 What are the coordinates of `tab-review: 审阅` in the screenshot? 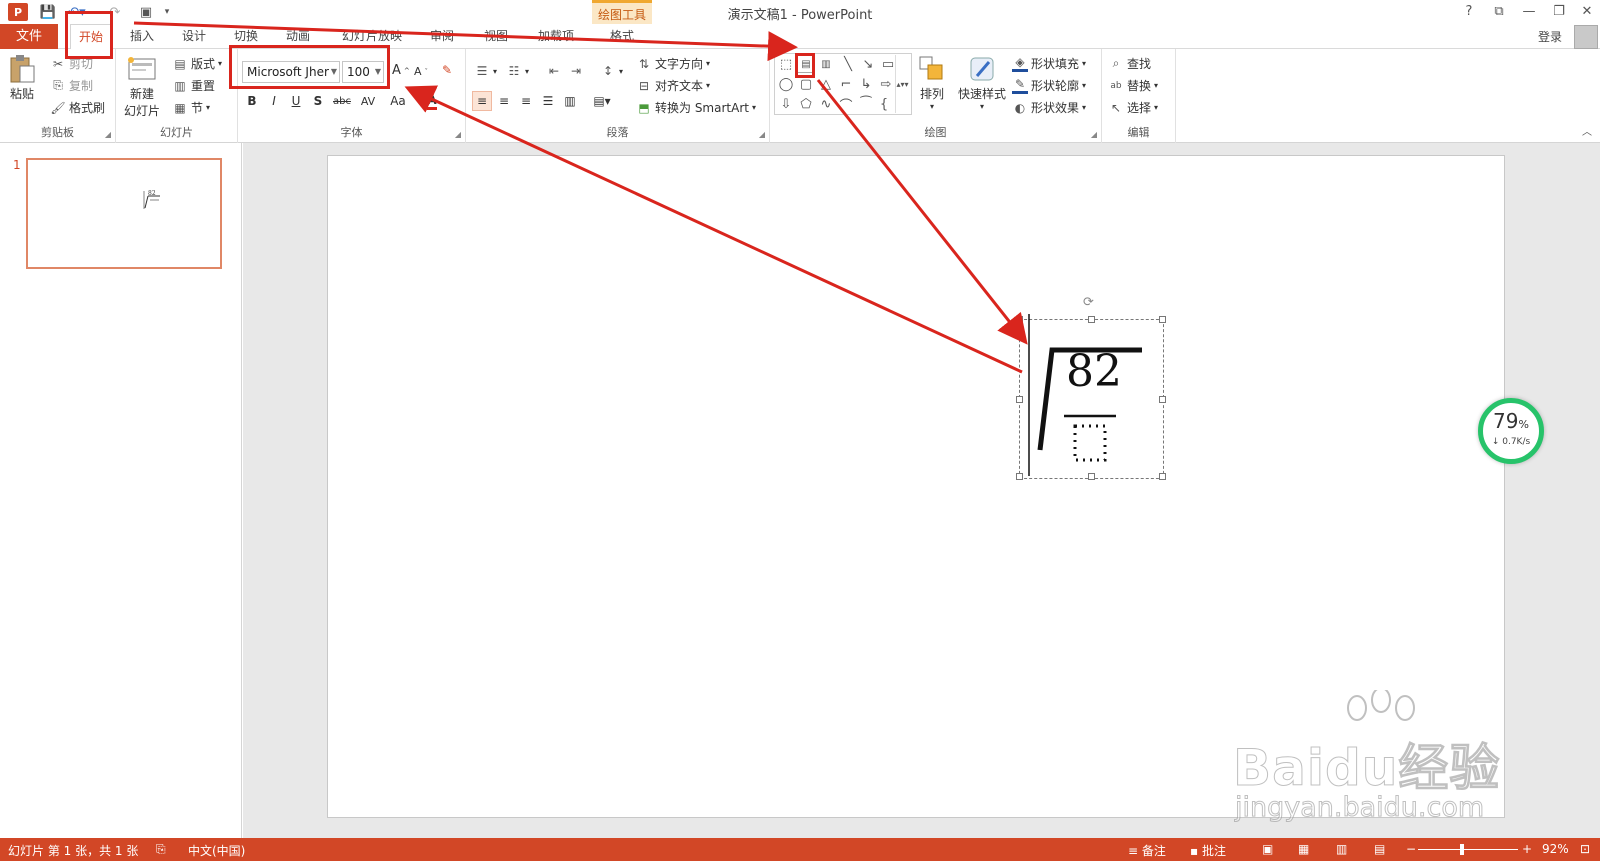 It's located at (442, 36).